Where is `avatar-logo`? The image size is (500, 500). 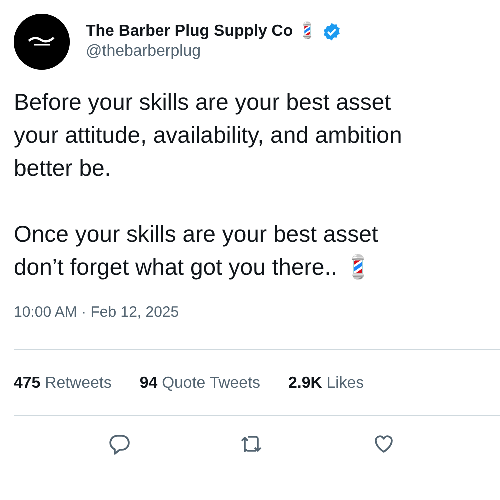 avatar-logo is located at coordinates (42, 42).